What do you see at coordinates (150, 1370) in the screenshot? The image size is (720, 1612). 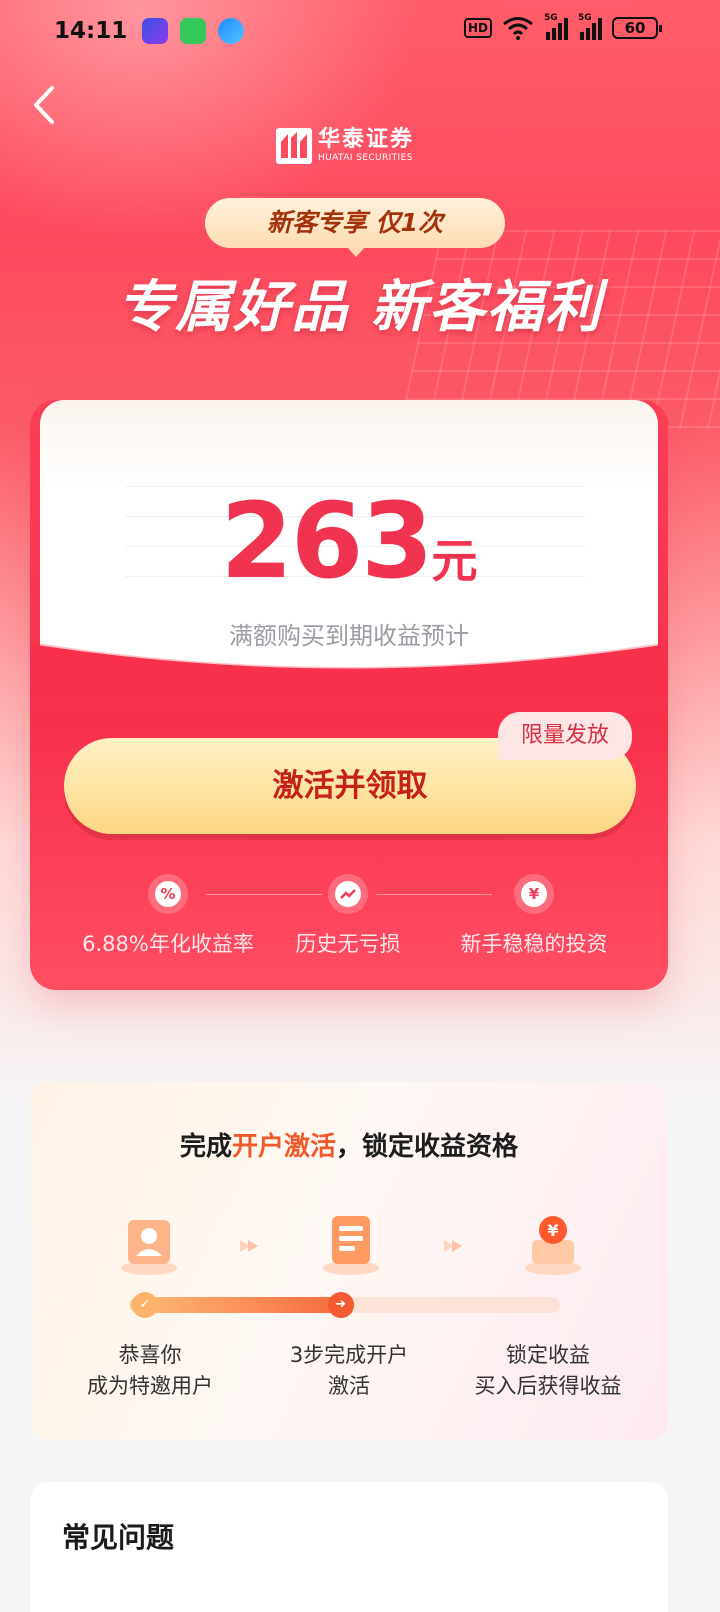 I see `step-label: 恭喜你 成为特邀用户` at bounding box center [150, 1370].